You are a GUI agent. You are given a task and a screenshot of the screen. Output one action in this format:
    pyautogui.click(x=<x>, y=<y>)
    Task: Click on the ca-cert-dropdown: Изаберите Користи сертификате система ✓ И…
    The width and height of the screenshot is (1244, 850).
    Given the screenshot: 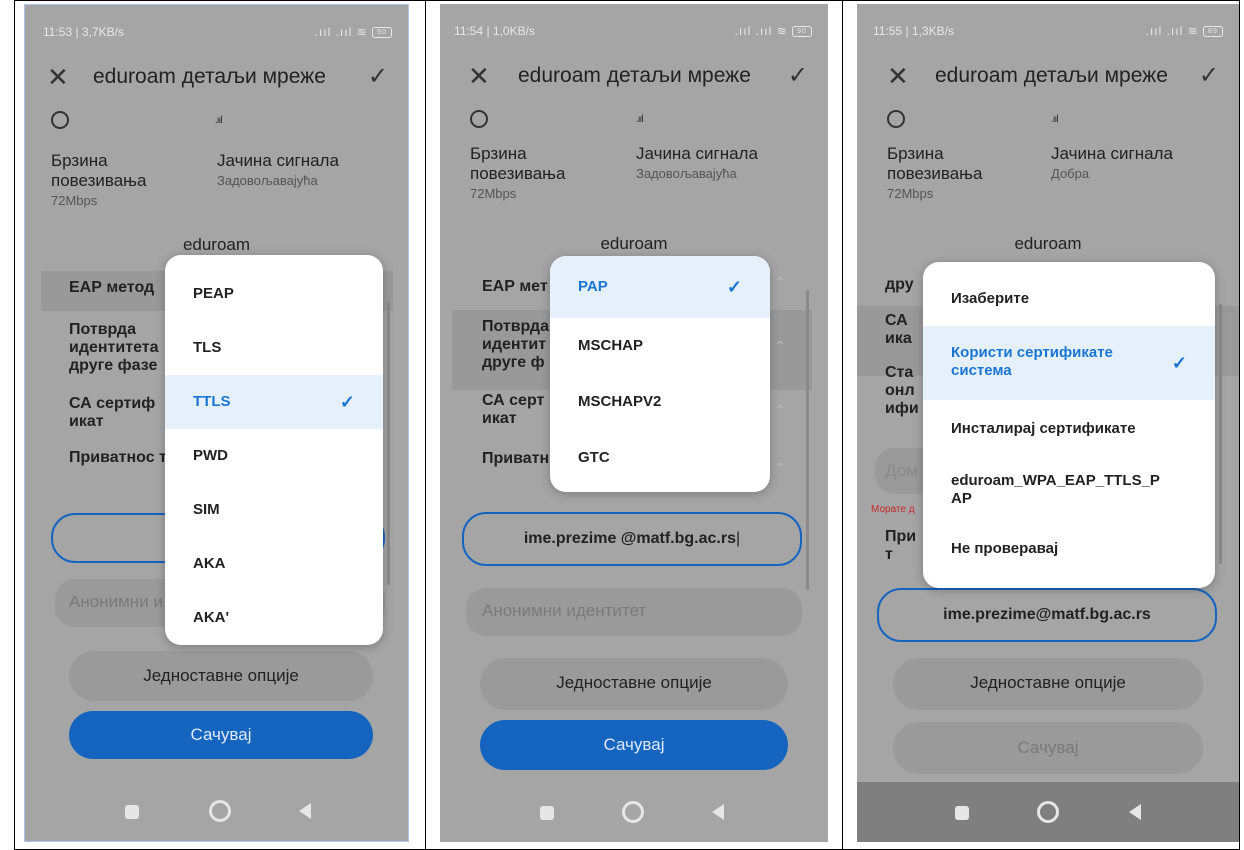 What is the action you would take?
    pyautogui.click(x=1069, y=425)
    